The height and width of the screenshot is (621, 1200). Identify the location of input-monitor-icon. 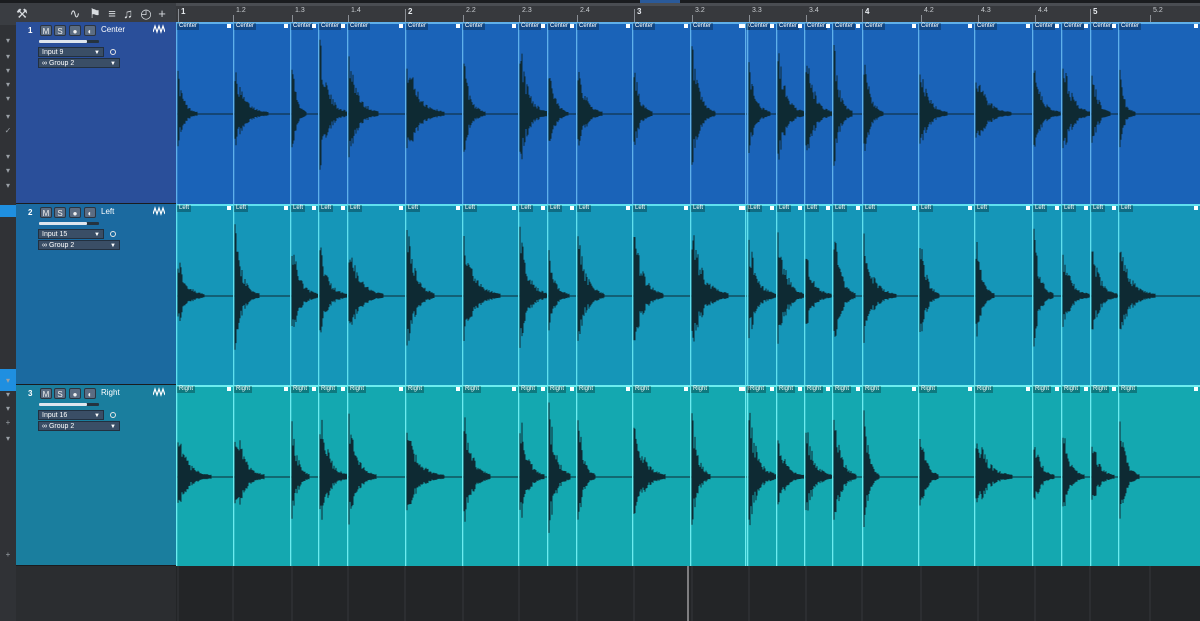
(113, 234).